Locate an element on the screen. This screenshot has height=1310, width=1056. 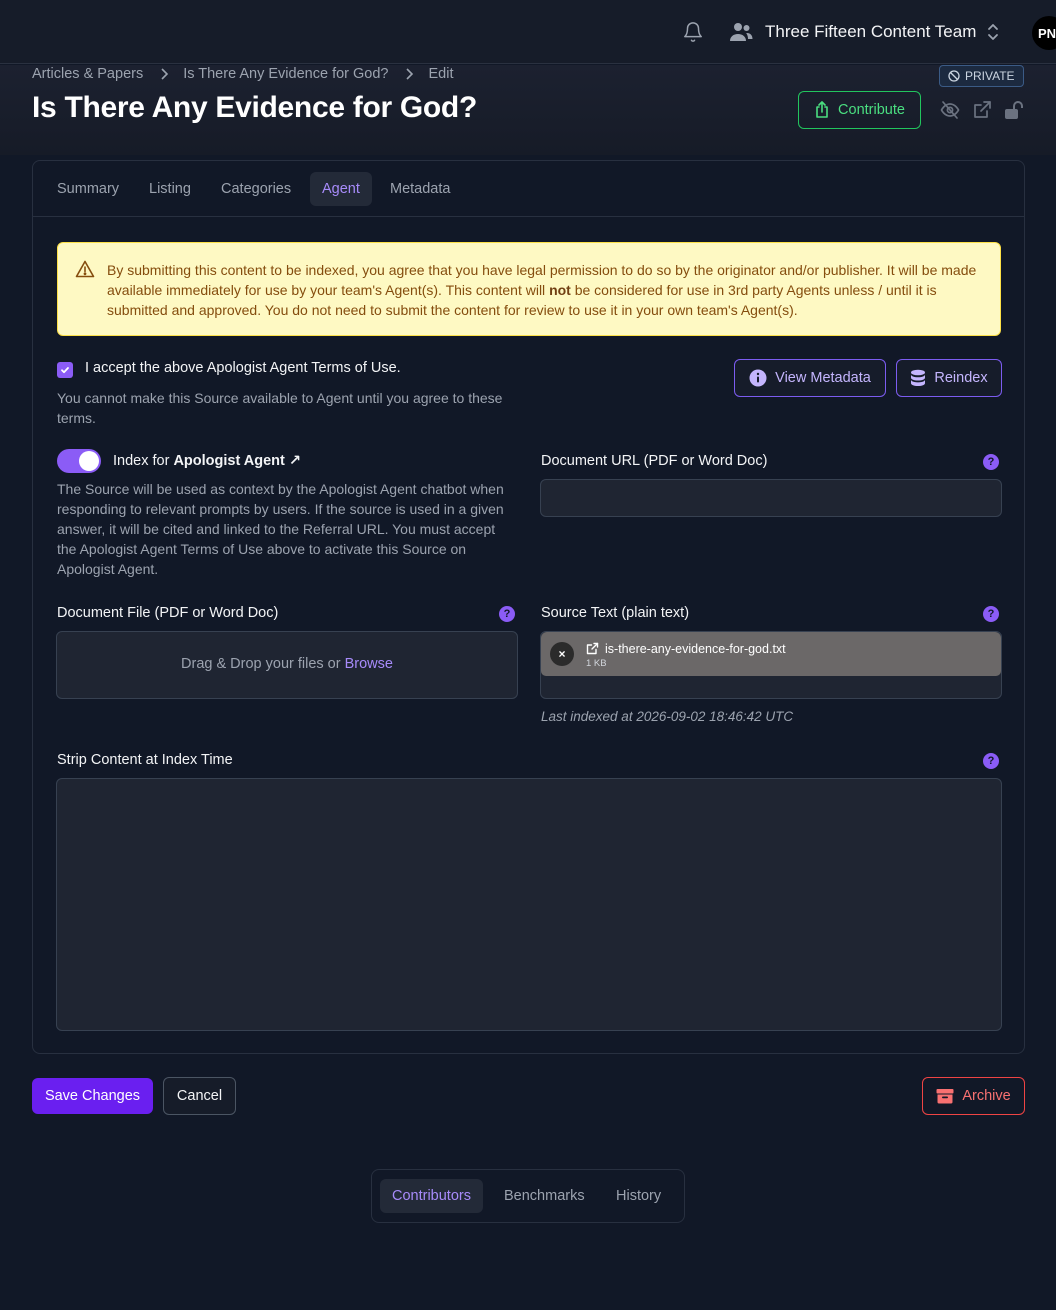
reindex-button: Reindex is located at coordinates (949, 378).